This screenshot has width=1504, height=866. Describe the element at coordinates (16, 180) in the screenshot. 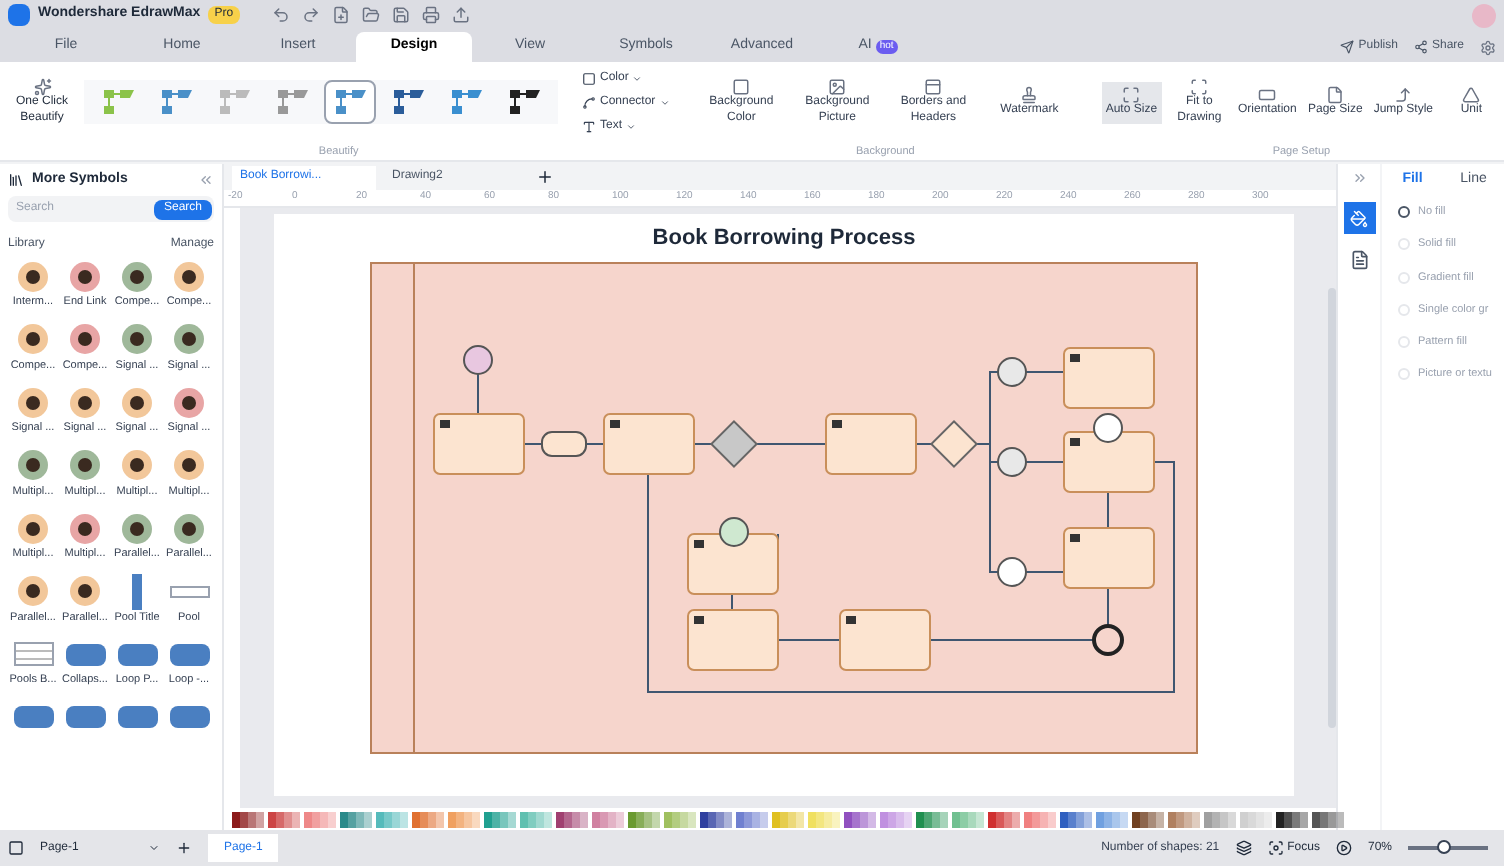

I see `library-icon` at that location.